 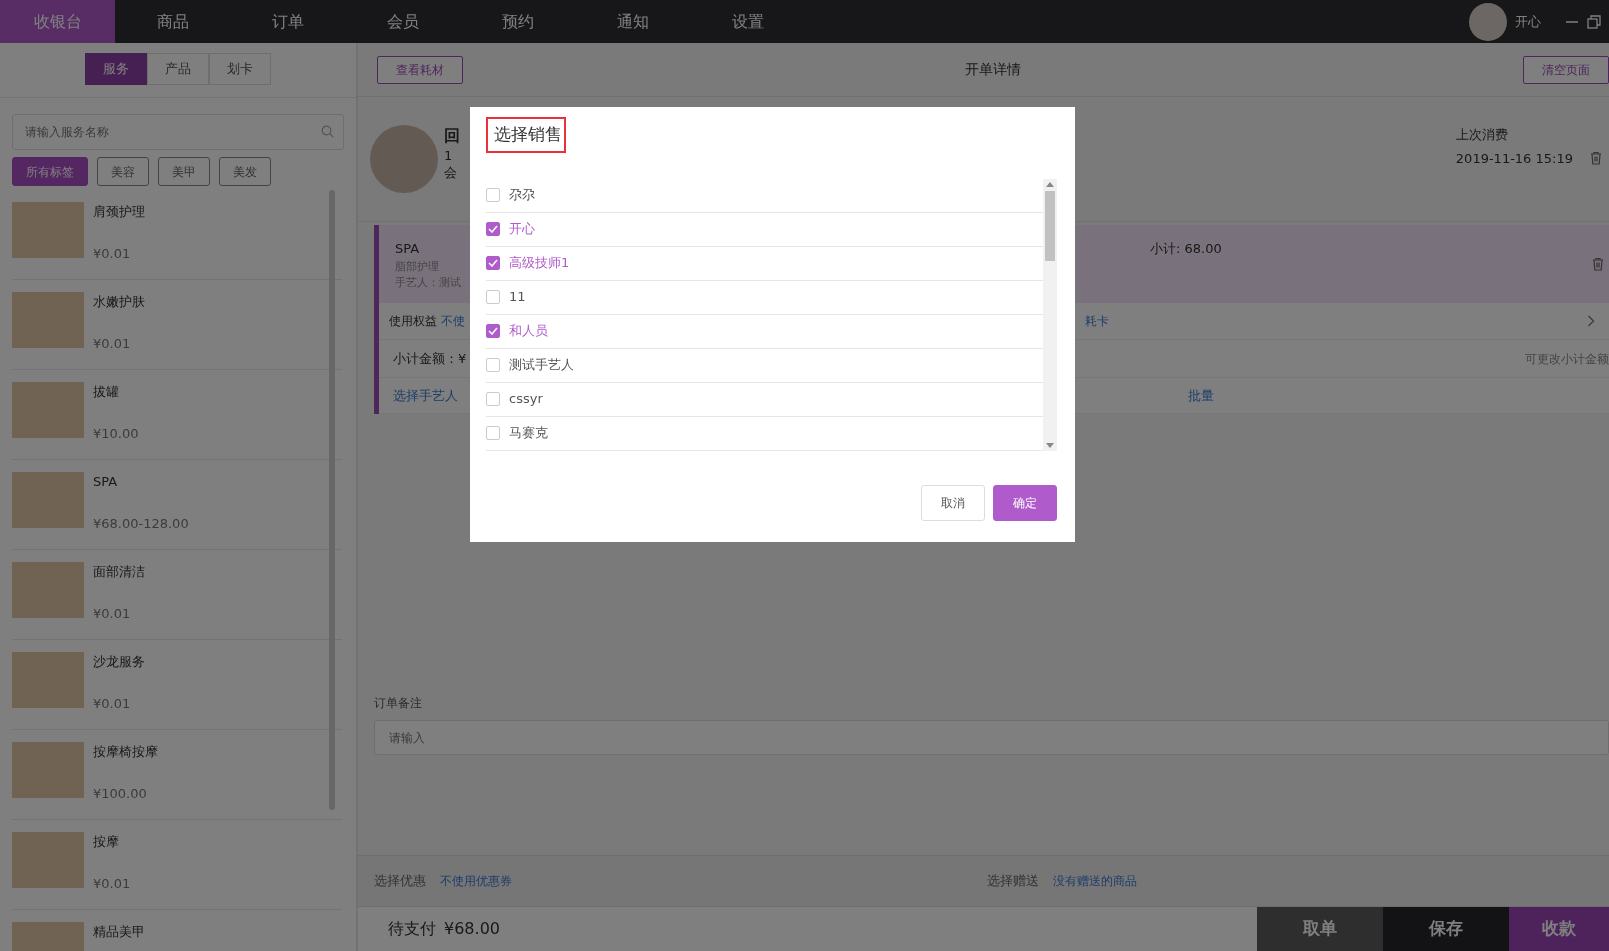 I want to click on remark-label: 订单备注, so click(x=398, y=703).